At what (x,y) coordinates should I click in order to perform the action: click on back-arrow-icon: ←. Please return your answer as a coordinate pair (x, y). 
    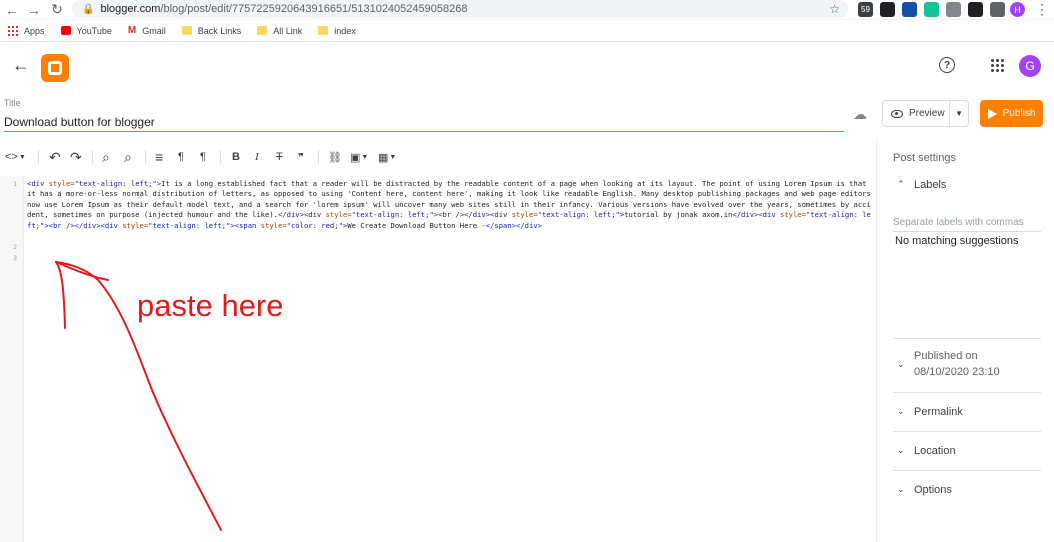
    Looking at the image, I should click on (21, 65).